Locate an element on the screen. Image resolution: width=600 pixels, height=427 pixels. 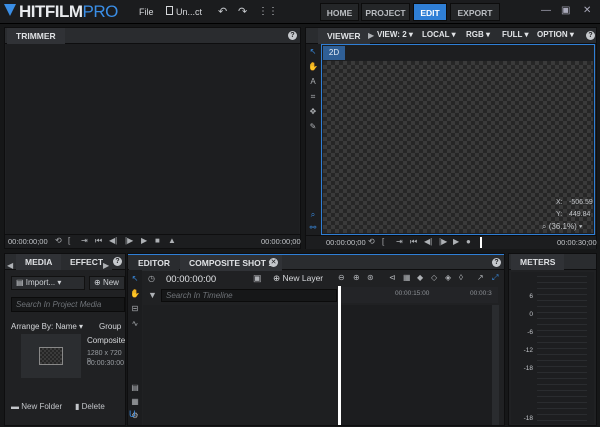
tab-overflow-icon: ▶ is located at coordinates (371, 36).